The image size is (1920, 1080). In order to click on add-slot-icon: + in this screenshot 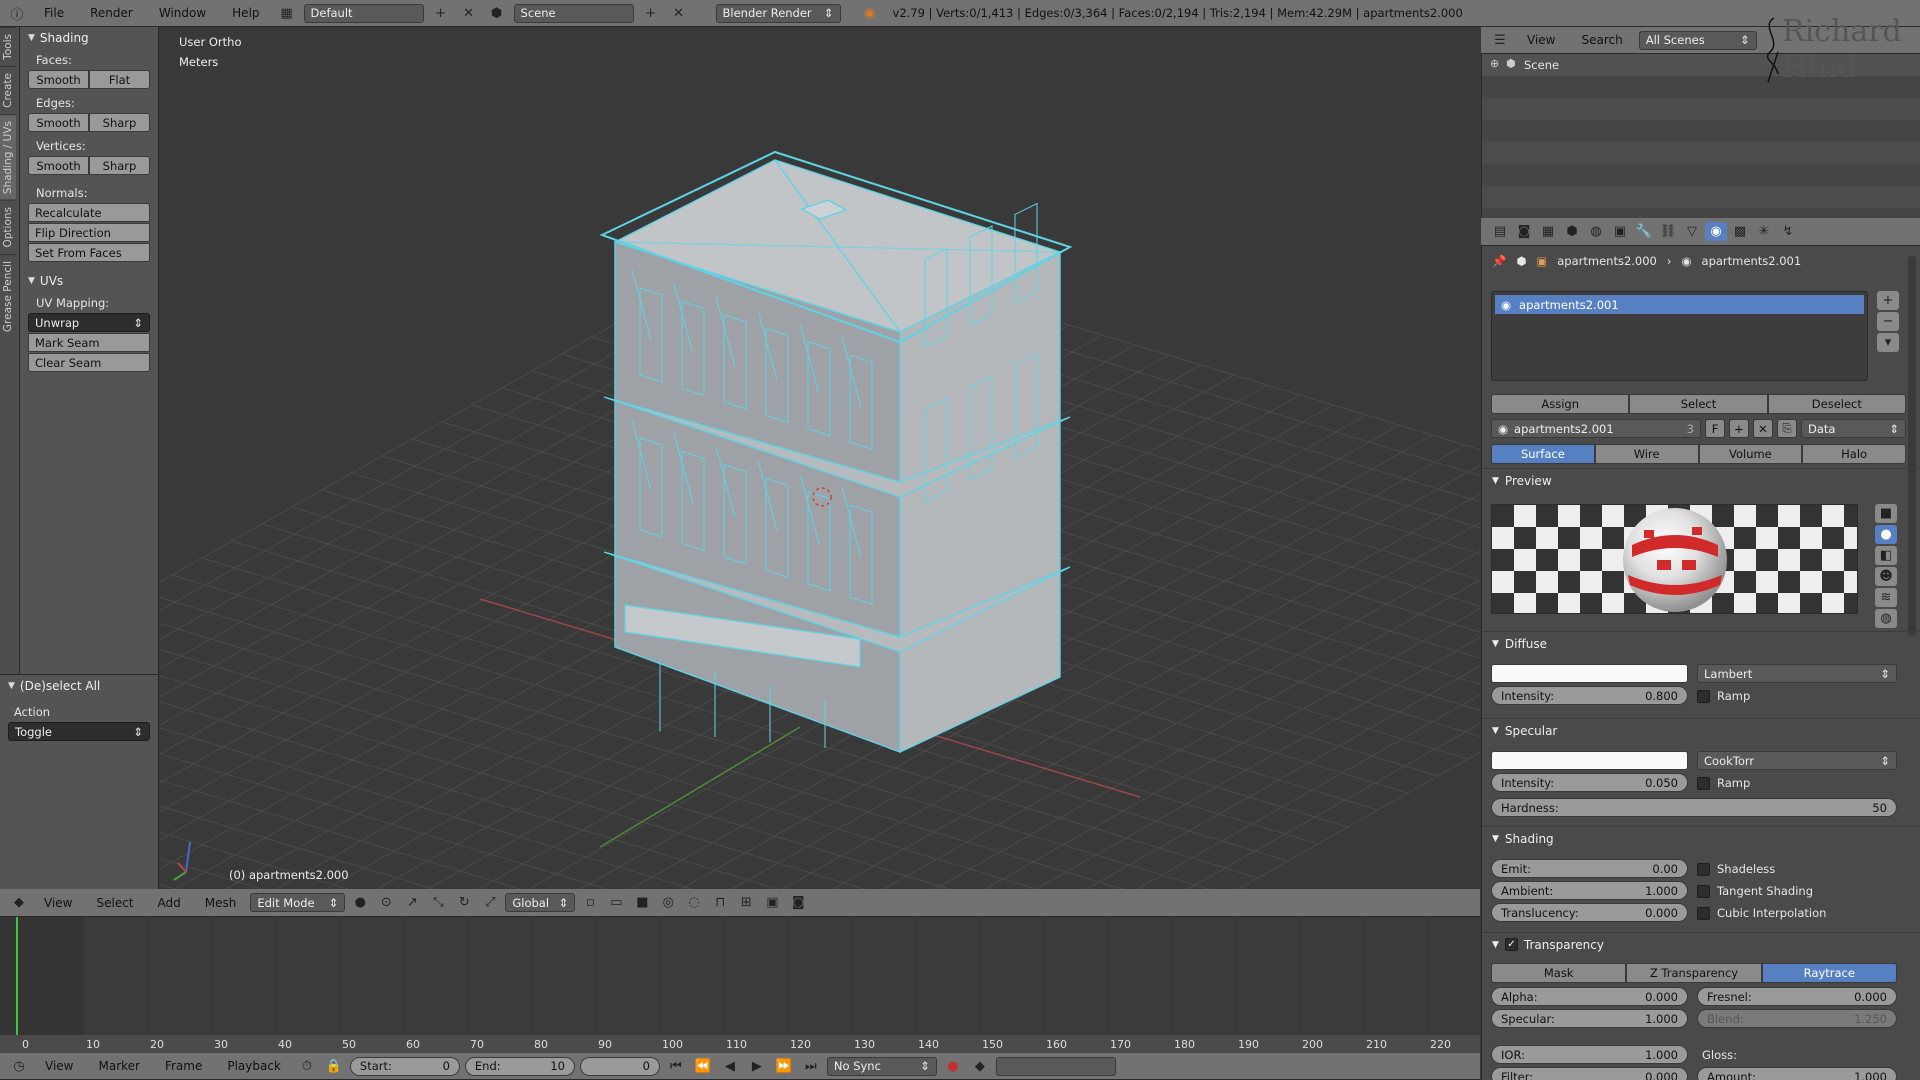, I will do `click(1888, 300)`.